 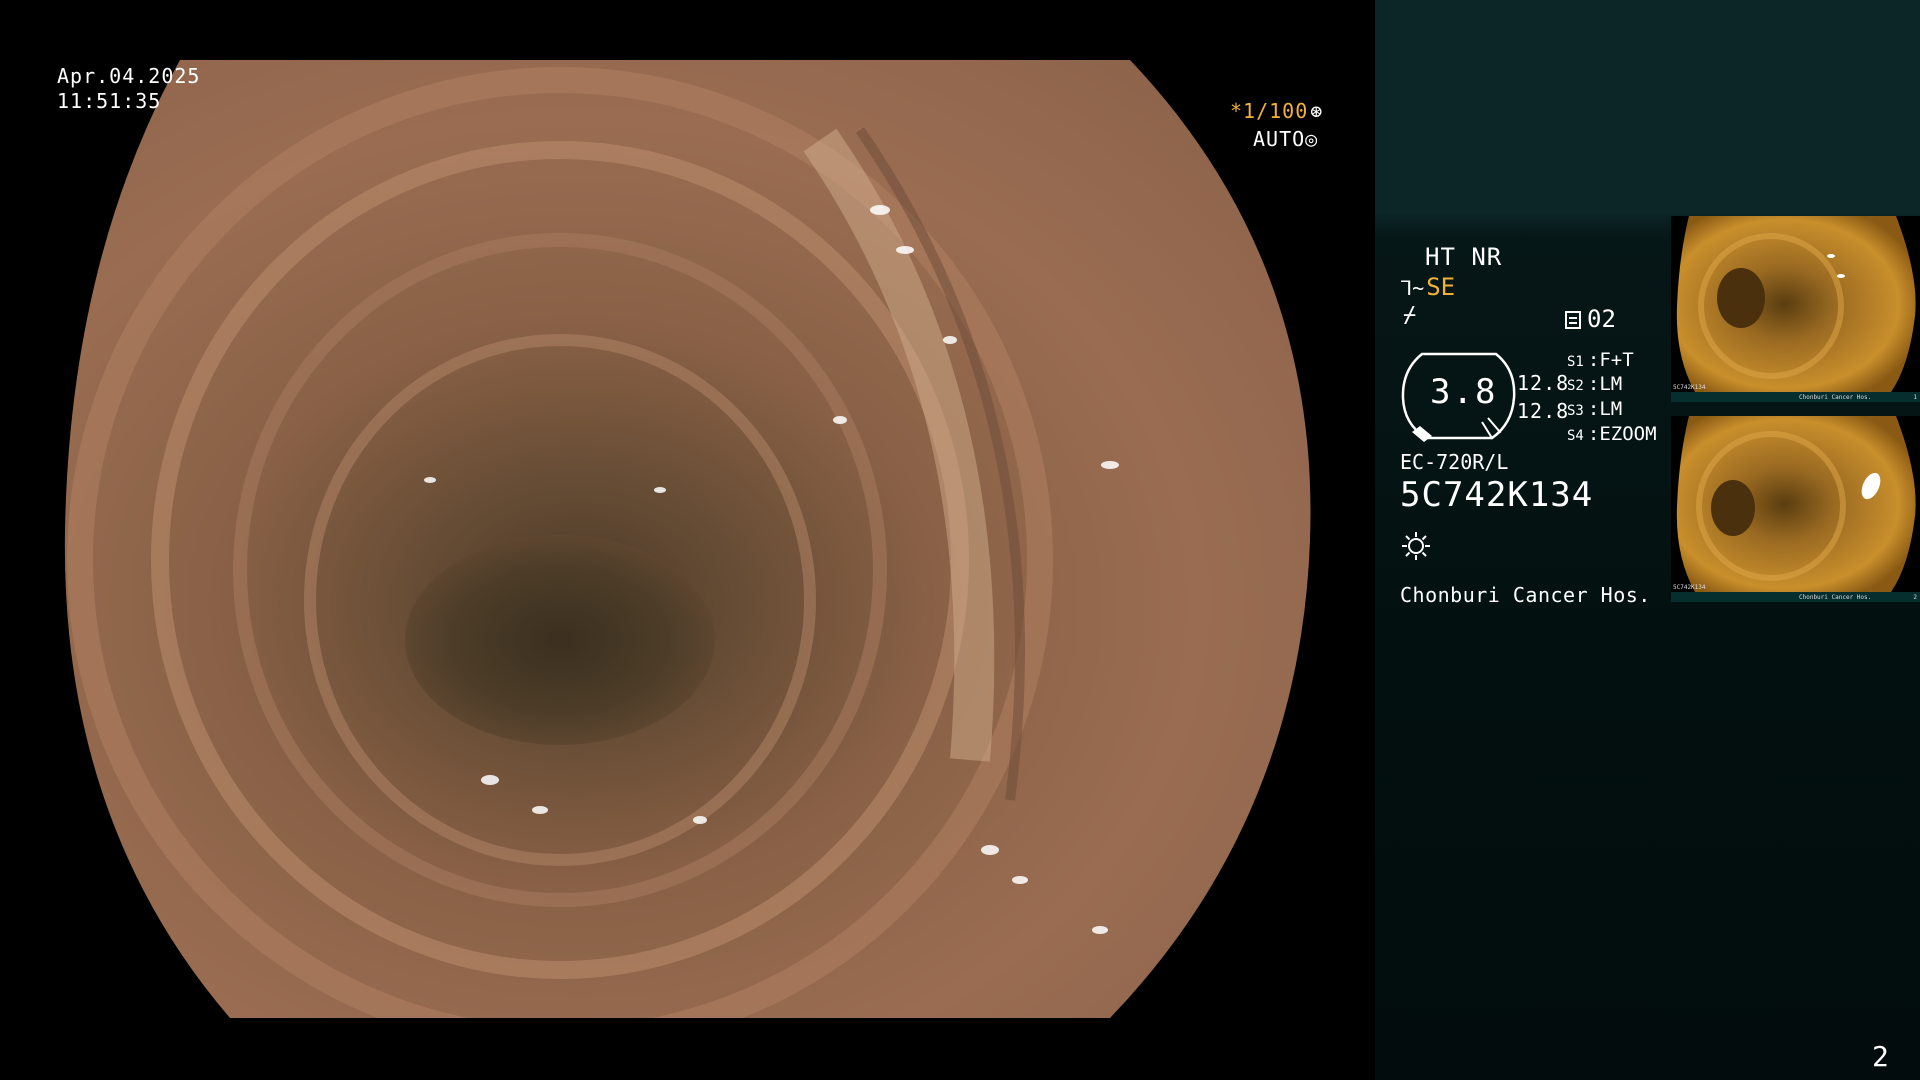 I want to click on auto-iris-label: AUTO, so click(x=1279, y=139).